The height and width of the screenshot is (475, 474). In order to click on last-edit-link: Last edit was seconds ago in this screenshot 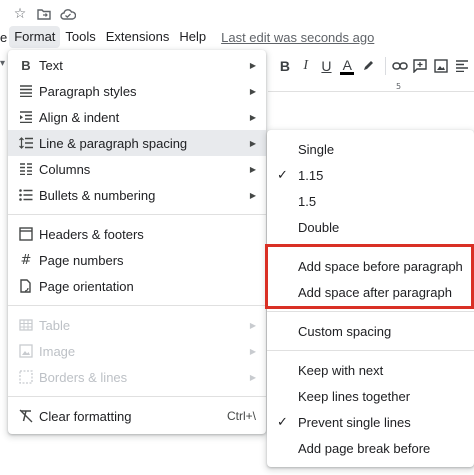, I will do `click(297, 37)`.